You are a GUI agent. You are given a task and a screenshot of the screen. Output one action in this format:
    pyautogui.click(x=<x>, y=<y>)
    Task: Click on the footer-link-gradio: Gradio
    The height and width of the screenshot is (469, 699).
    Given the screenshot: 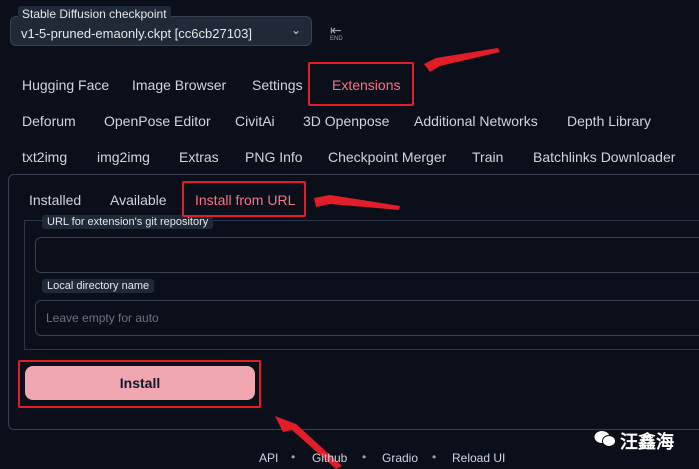 What is the action you would take?
    pyautogui.click(x=400, y=458)
    